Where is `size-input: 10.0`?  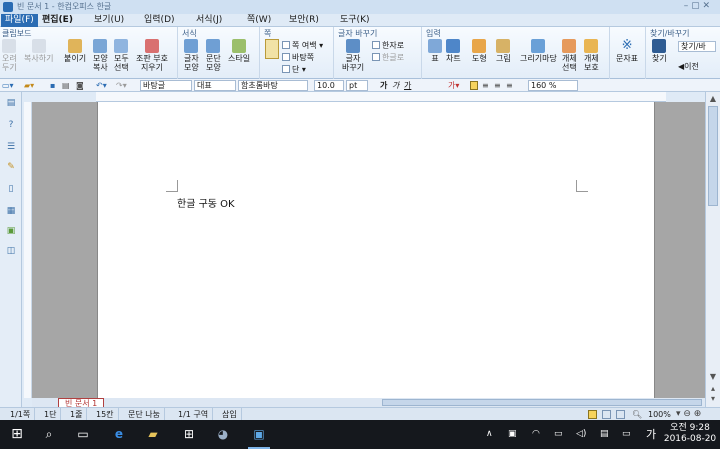 size-input: 10.0 is located at coordinates (329, 85).